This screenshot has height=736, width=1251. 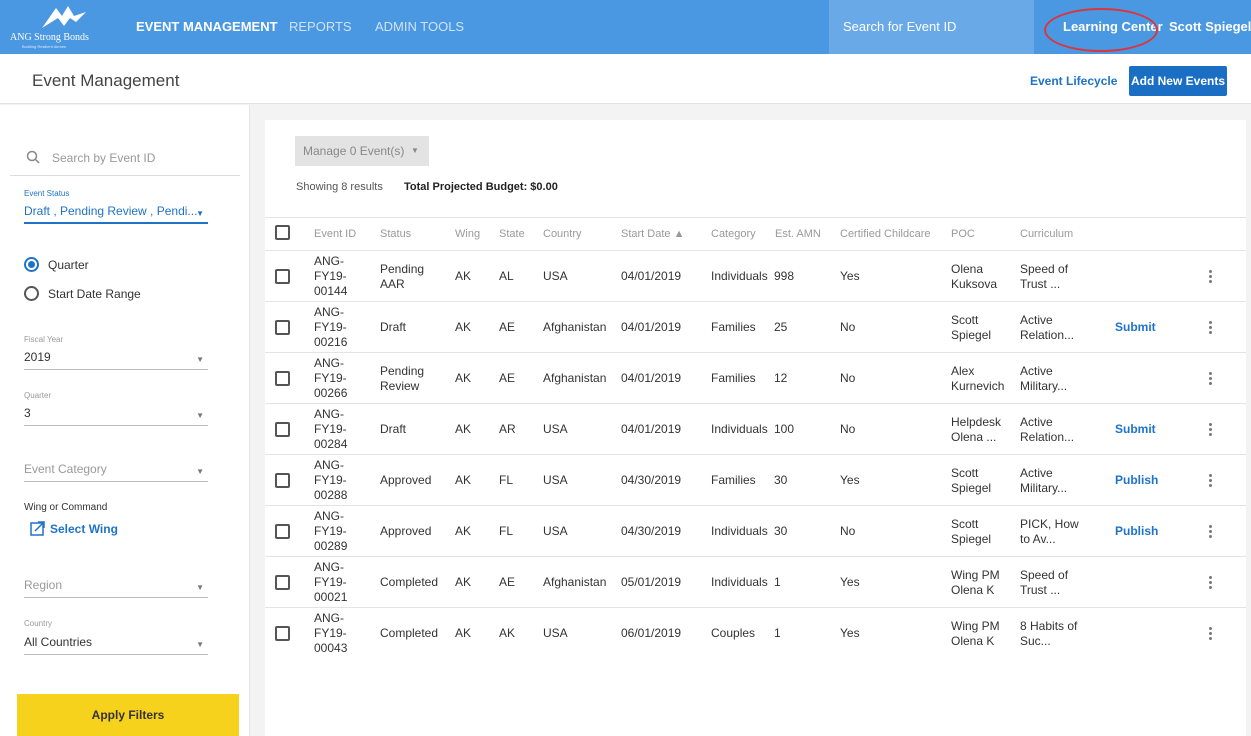 I want to click on column-status: Status, so click(x=395, y=234).